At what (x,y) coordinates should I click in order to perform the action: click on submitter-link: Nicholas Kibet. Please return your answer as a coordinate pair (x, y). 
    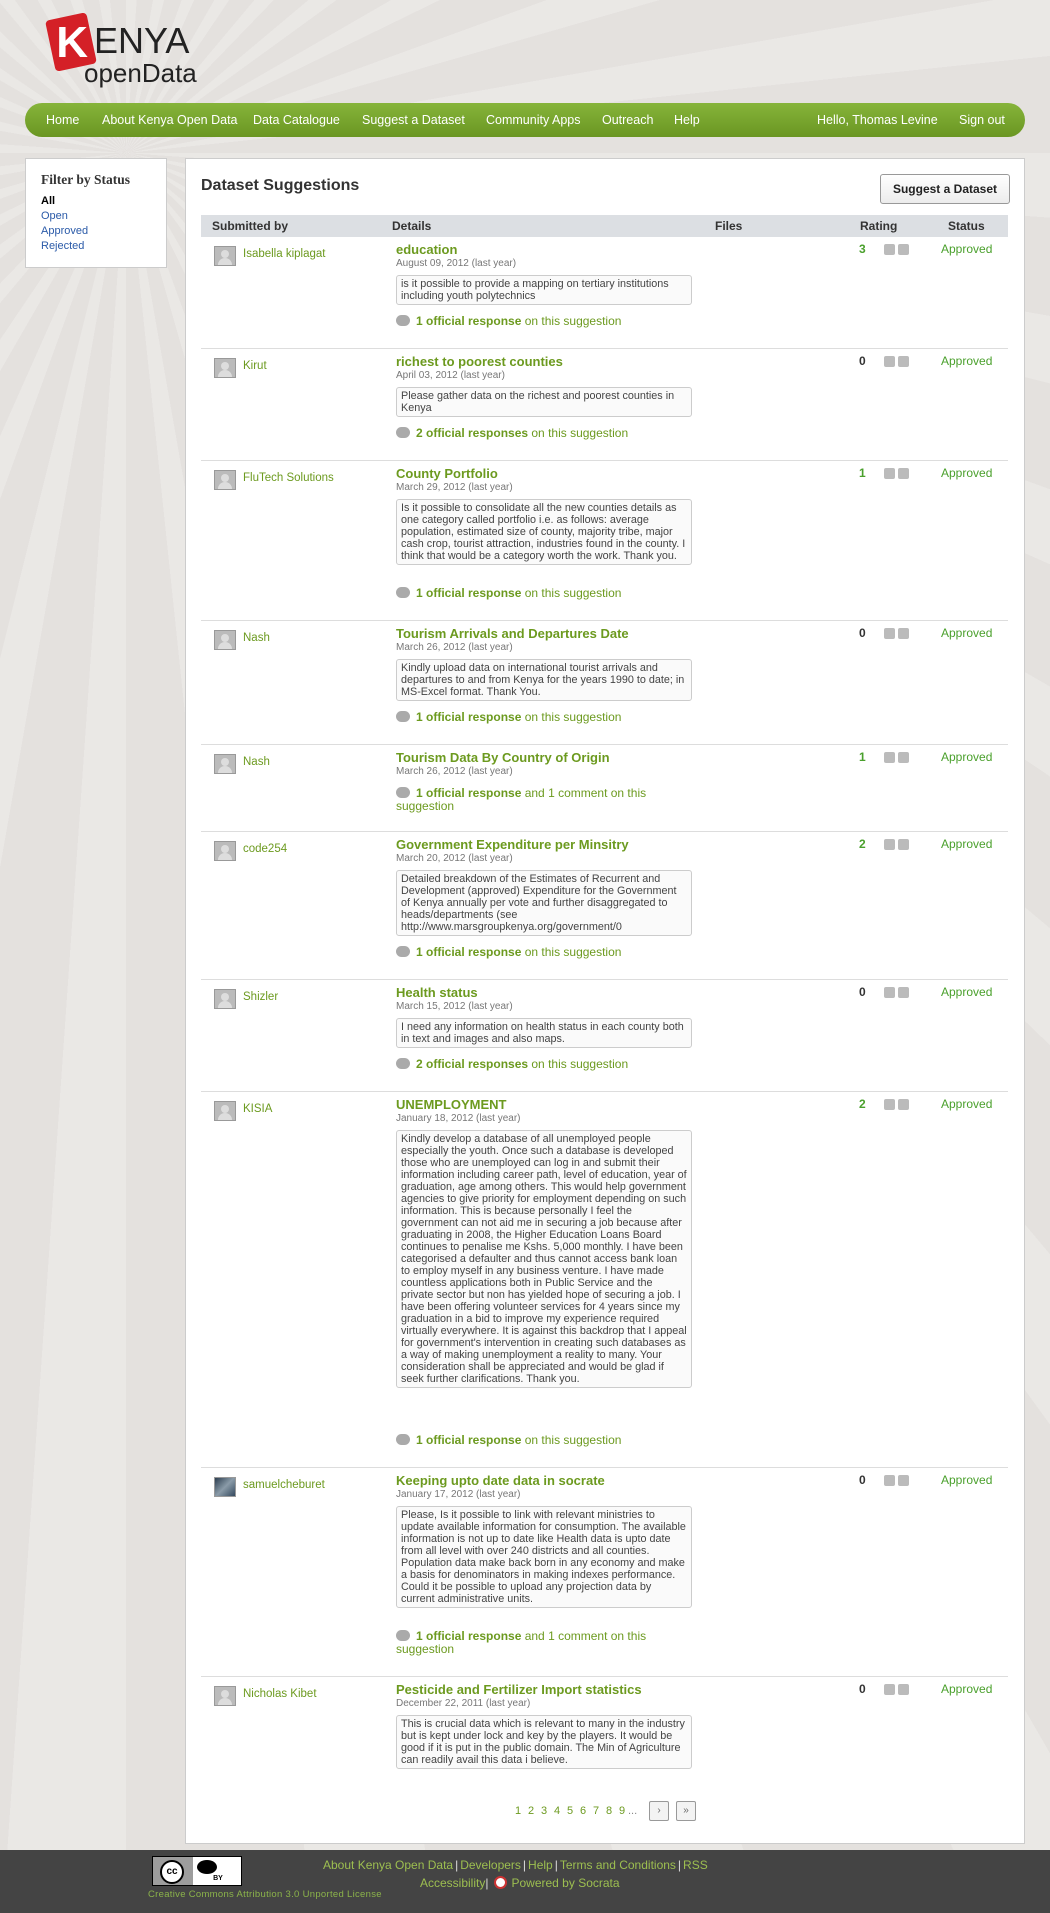
    Looking at the image, I should click on (280, 1694).